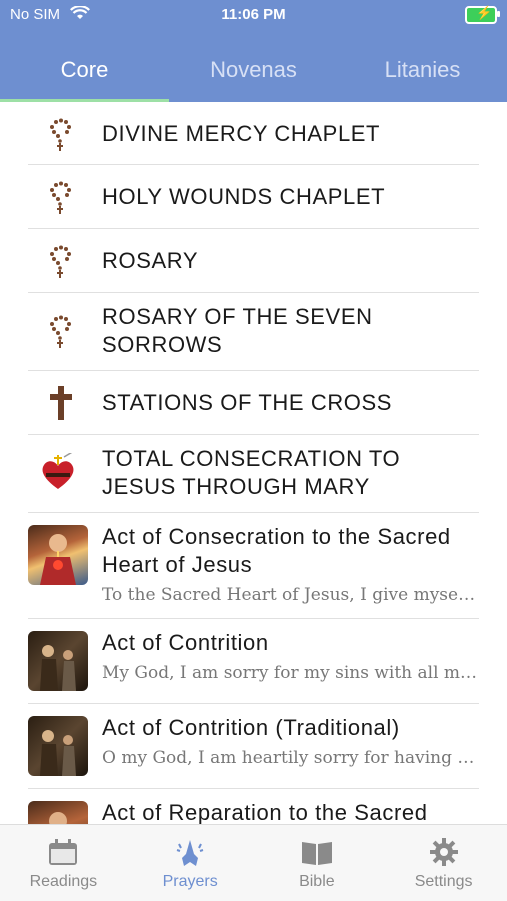 The height and width of the screenshot is (901, 507). What do you see at coordinates (317, 852) in the screenshot?
I see `book-icon` at bounding box center [317, 852].